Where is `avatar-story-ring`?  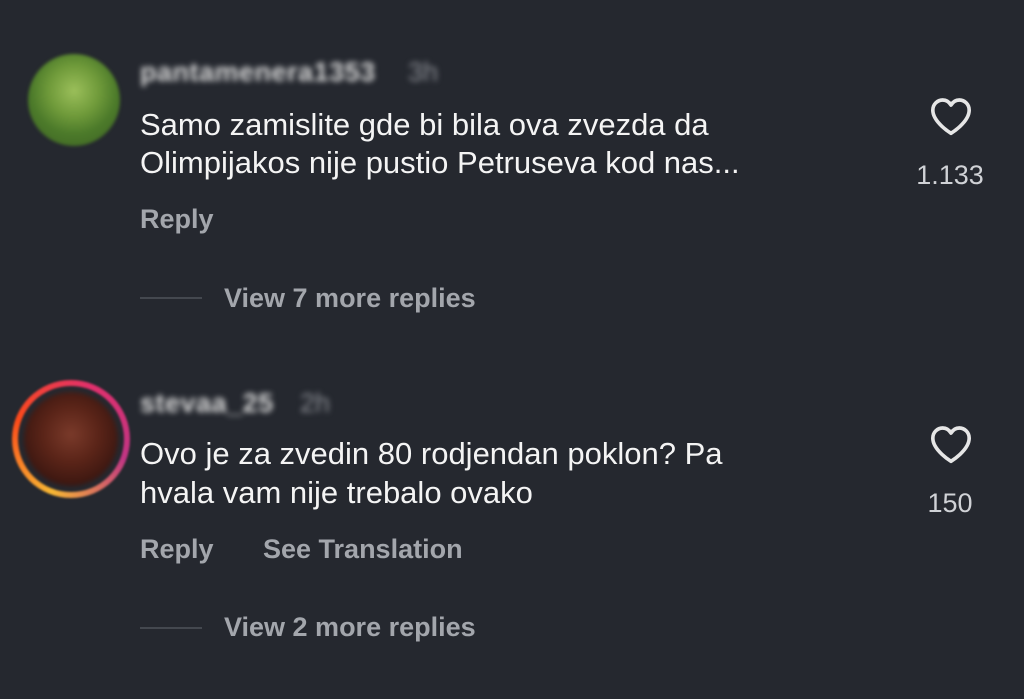 avatar-story-ring is located at coordinates (71, 439).